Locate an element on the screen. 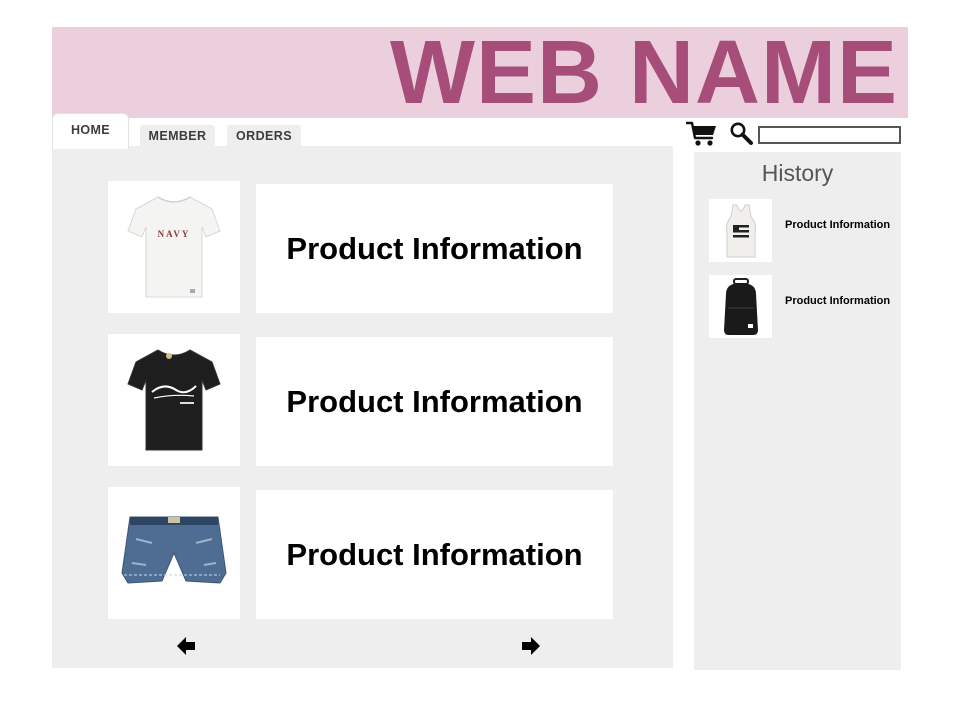 Image resolution: width=960 pixels, height=720 pixels. history-image-backpack is located at coordinates (740, 306).